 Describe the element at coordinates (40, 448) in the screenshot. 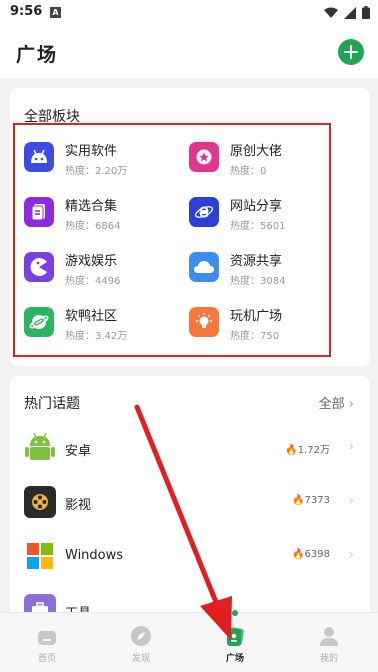

I see `android-robot-icon` at that location.